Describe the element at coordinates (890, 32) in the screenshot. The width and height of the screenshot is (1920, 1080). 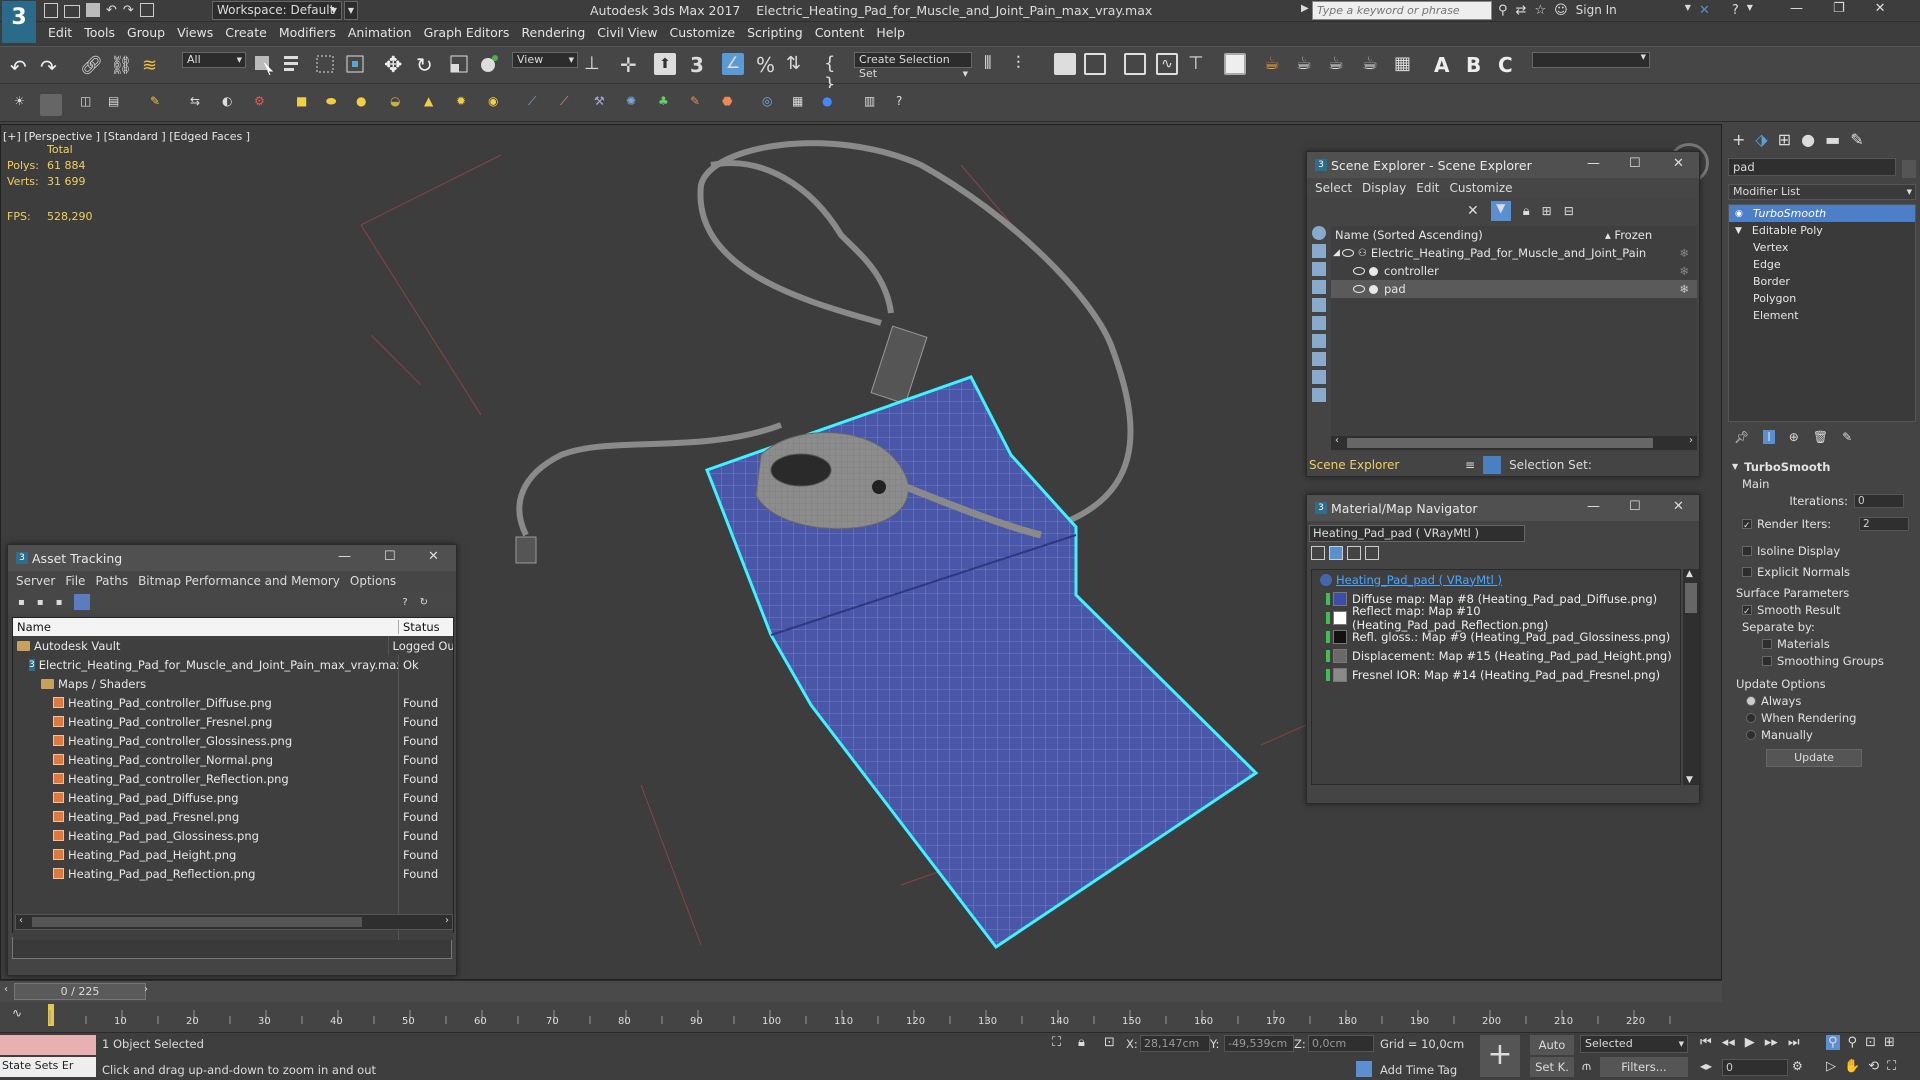
I see `menu-help: Help` at that location.